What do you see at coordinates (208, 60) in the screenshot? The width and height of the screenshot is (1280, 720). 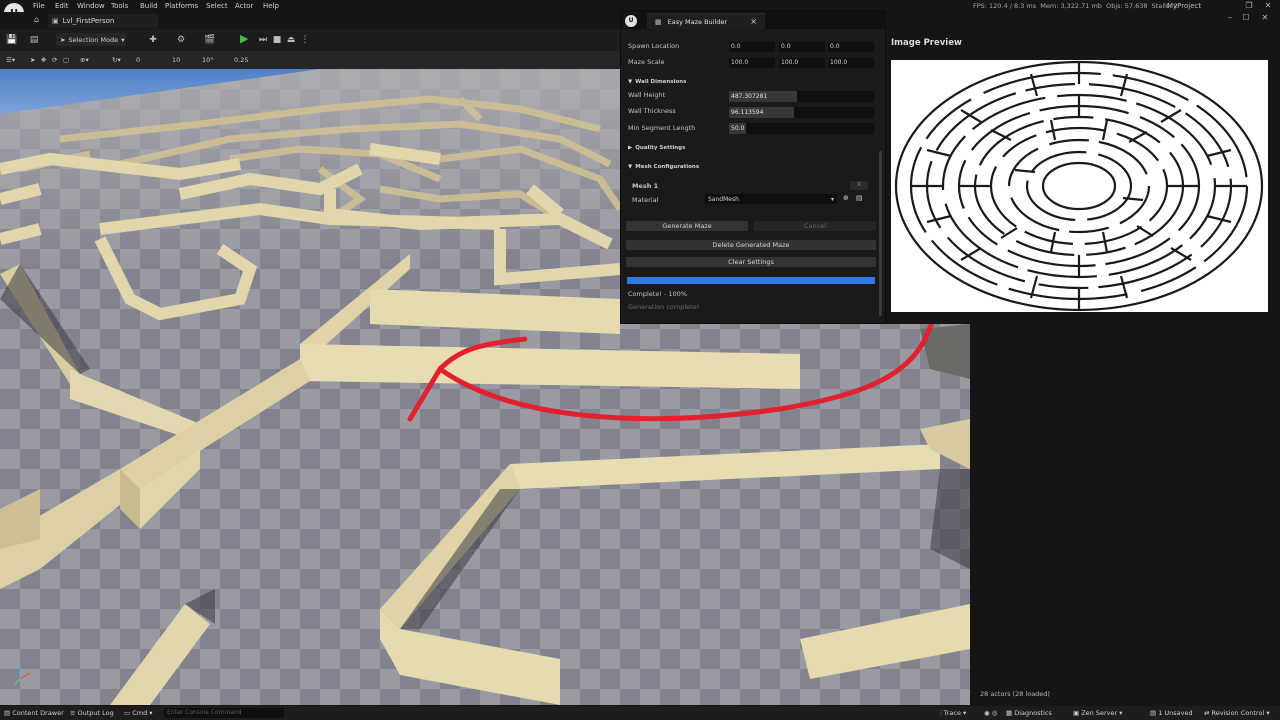 I see `angle-snap-value: 10°` at bounding box center [208, 60].